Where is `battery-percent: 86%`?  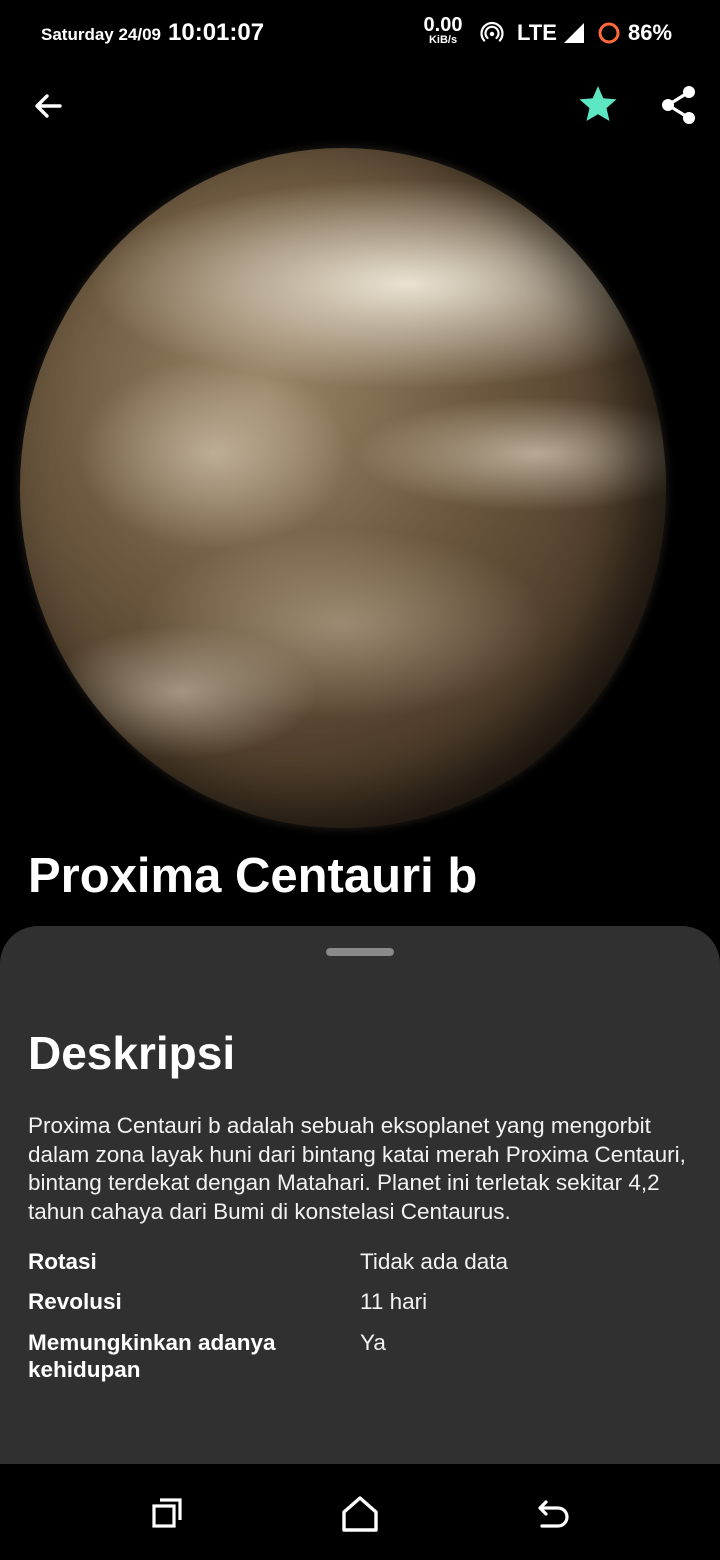
battery-percent: 86% is located at coordinates (650, 32).